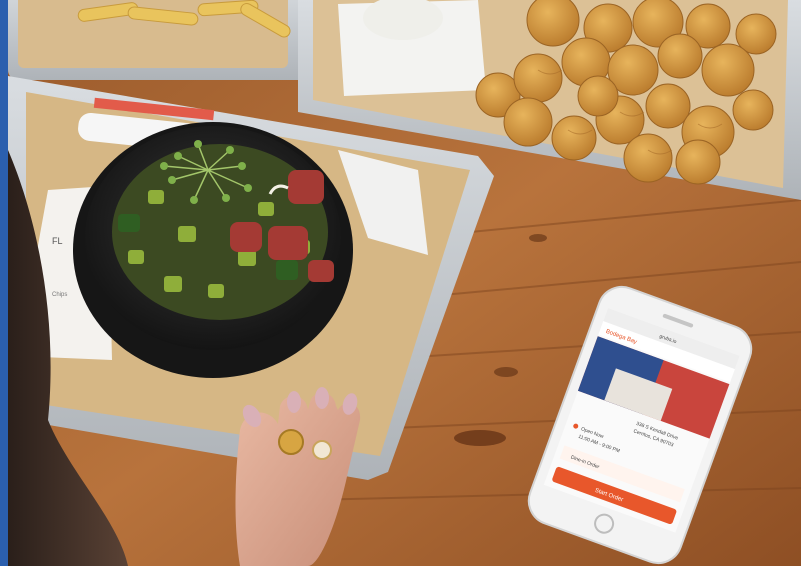 This screenshot has height=566, width=801. I want to click on menu-card-text: FL, so click(57, 241).